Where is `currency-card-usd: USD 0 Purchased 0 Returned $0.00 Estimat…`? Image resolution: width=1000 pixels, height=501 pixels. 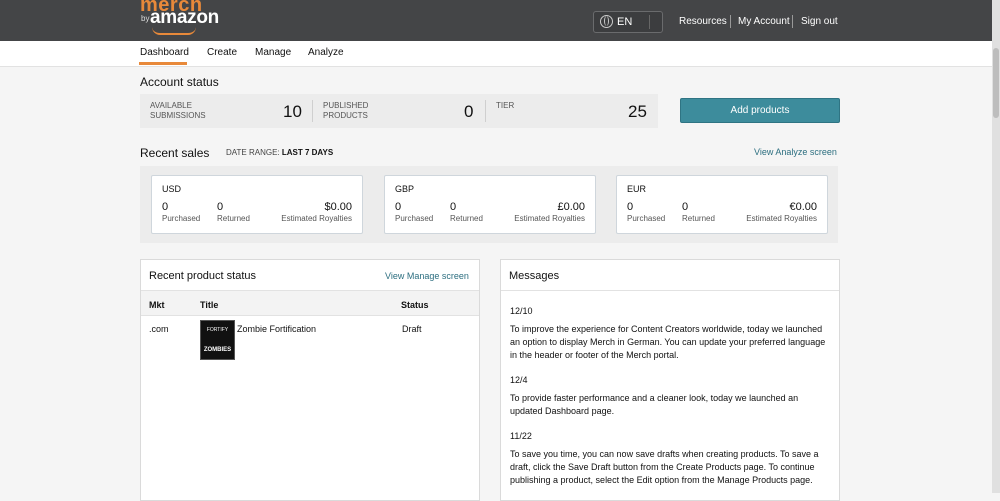 currency-card-usd: USD 0 Purchased 0 Returned $0.00 Estimat… is located at coordinates (257, 204).